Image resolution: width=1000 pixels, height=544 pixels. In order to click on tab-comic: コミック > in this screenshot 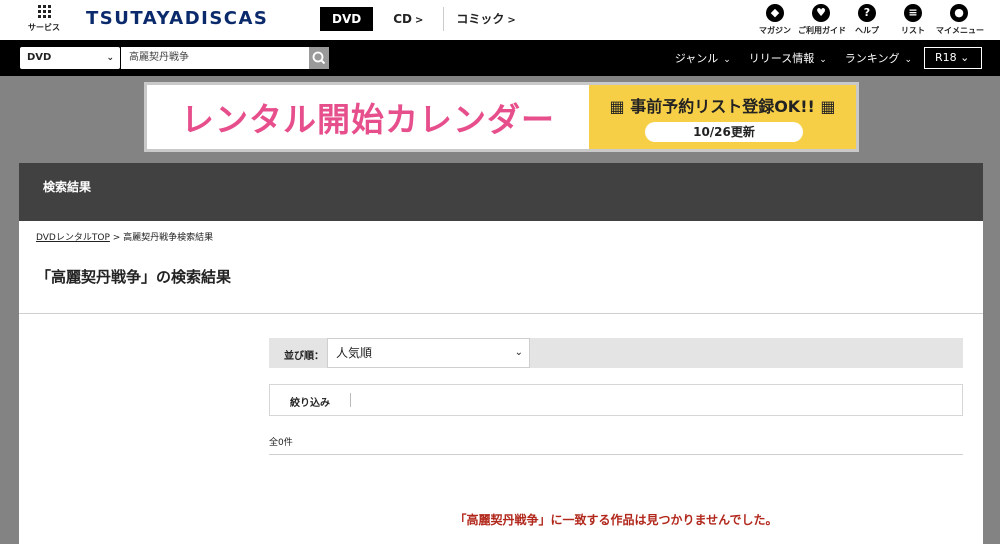, I will do `click(485, 19)`.